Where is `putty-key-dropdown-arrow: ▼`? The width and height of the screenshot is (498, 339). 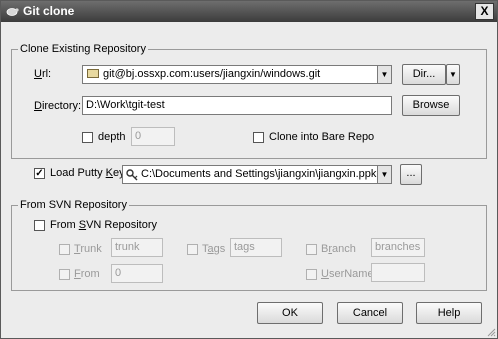 putty-key-dropdown-arrow: ▼ is located at coordinates (384, 174).